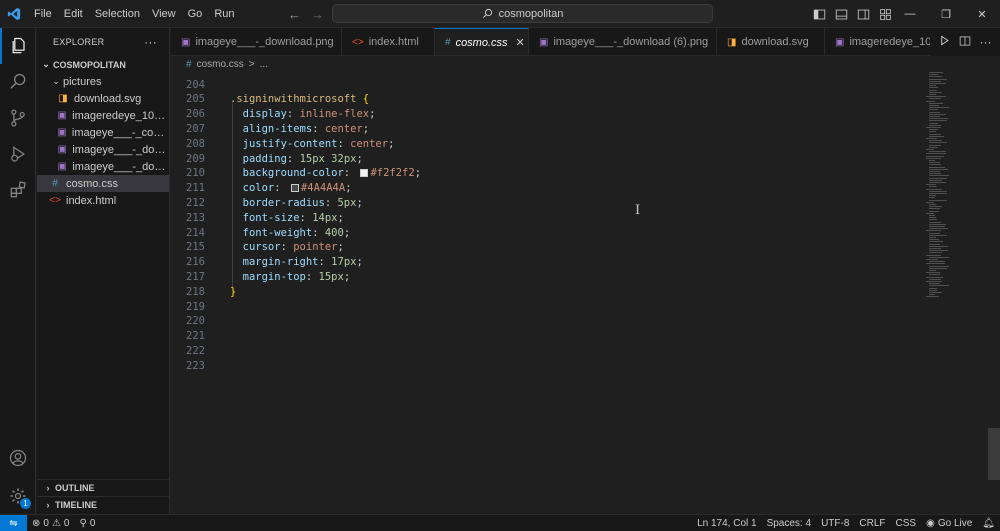 The height and width of the screenshot is (531, 1000). I want to click on problems-indicator: ⊗ 0 ⚠ 0, so click(50, 523).